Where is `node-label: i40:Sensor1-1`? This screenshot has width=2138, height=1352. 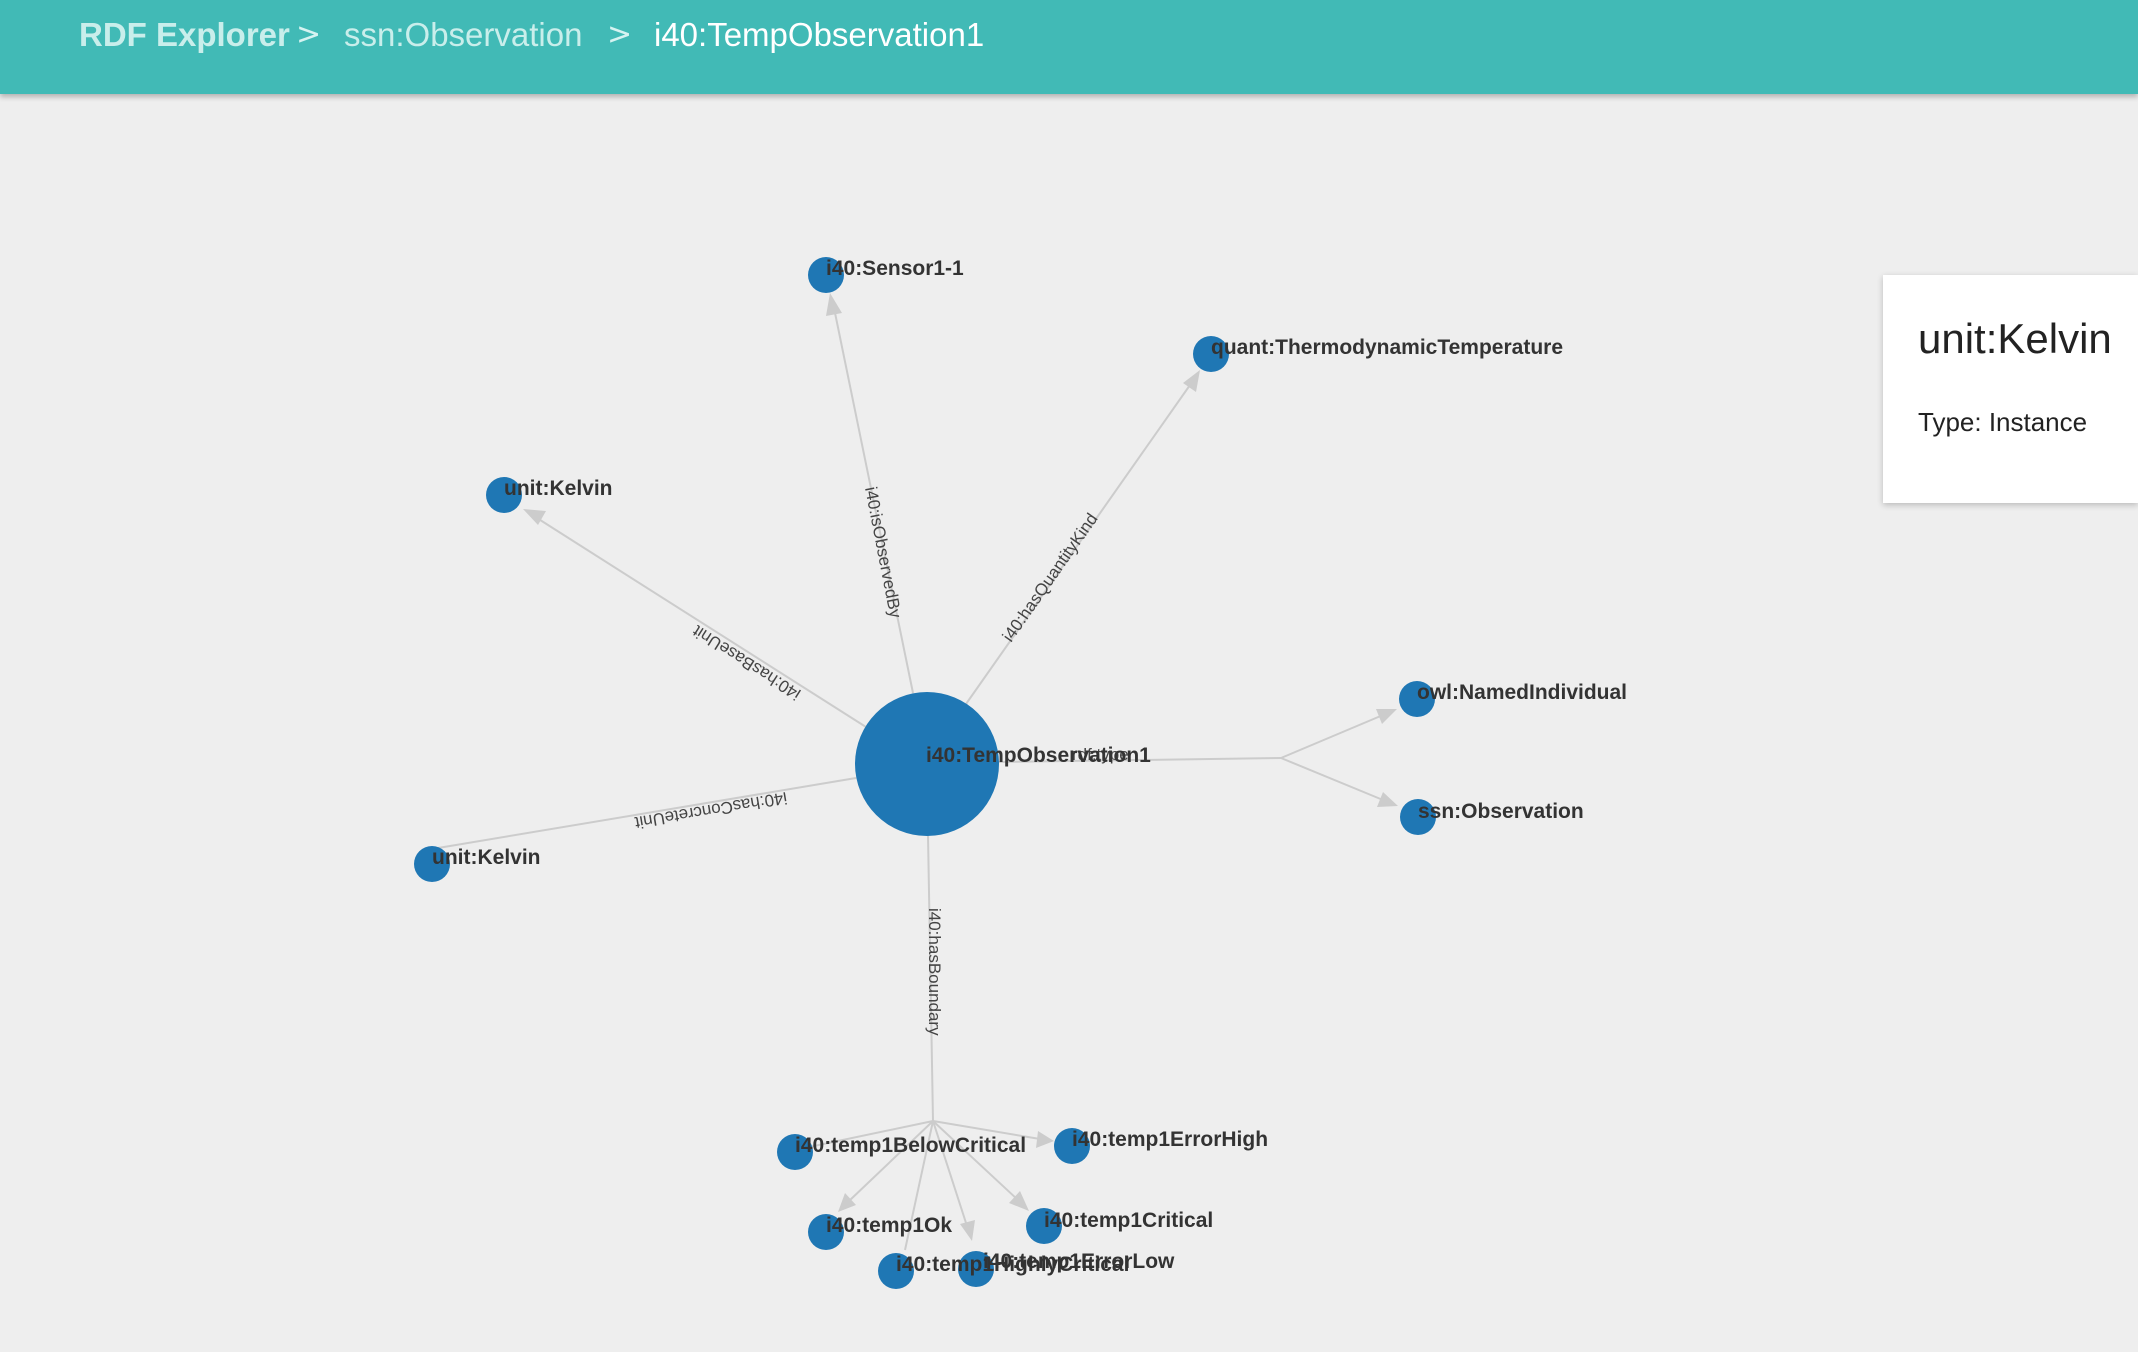
node-label: i40:Sensor1-1 is located at coordinates (895, 268).